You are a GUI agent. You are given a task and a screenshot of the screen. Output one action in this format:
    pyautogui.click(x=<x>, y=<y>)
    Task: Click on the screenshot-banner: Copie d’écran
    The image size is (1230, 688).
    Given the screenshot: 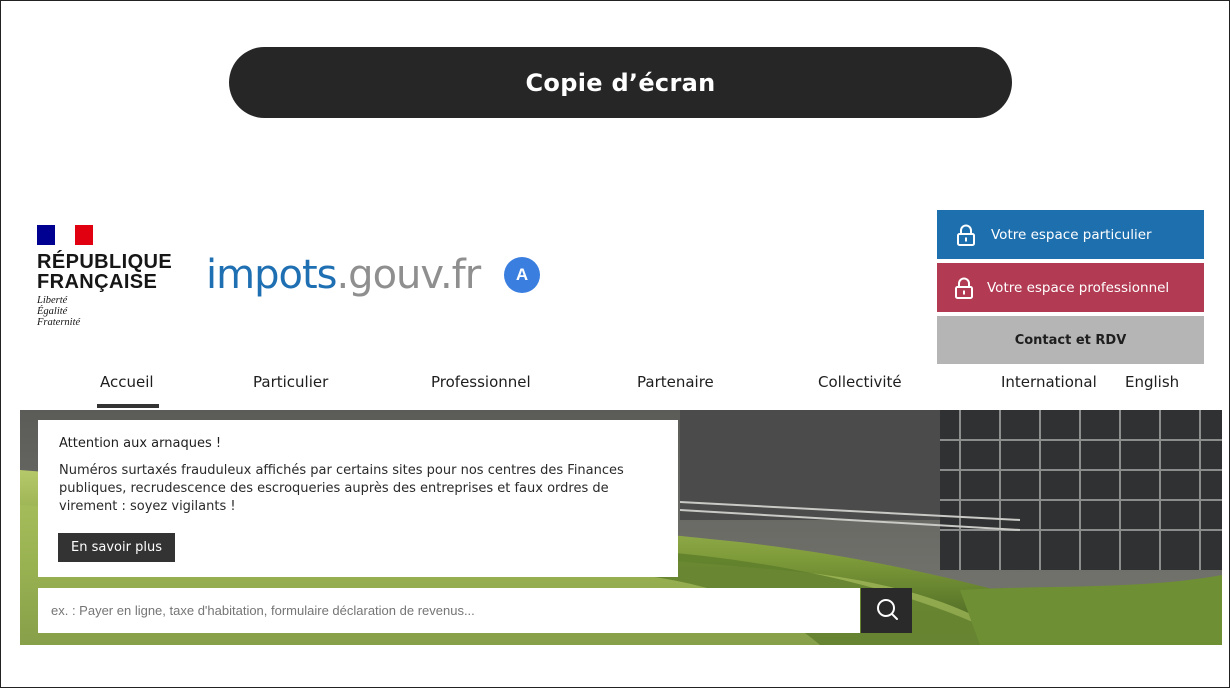 What is the action you would take?
    pyautogui.click(x=620, y=82)
    